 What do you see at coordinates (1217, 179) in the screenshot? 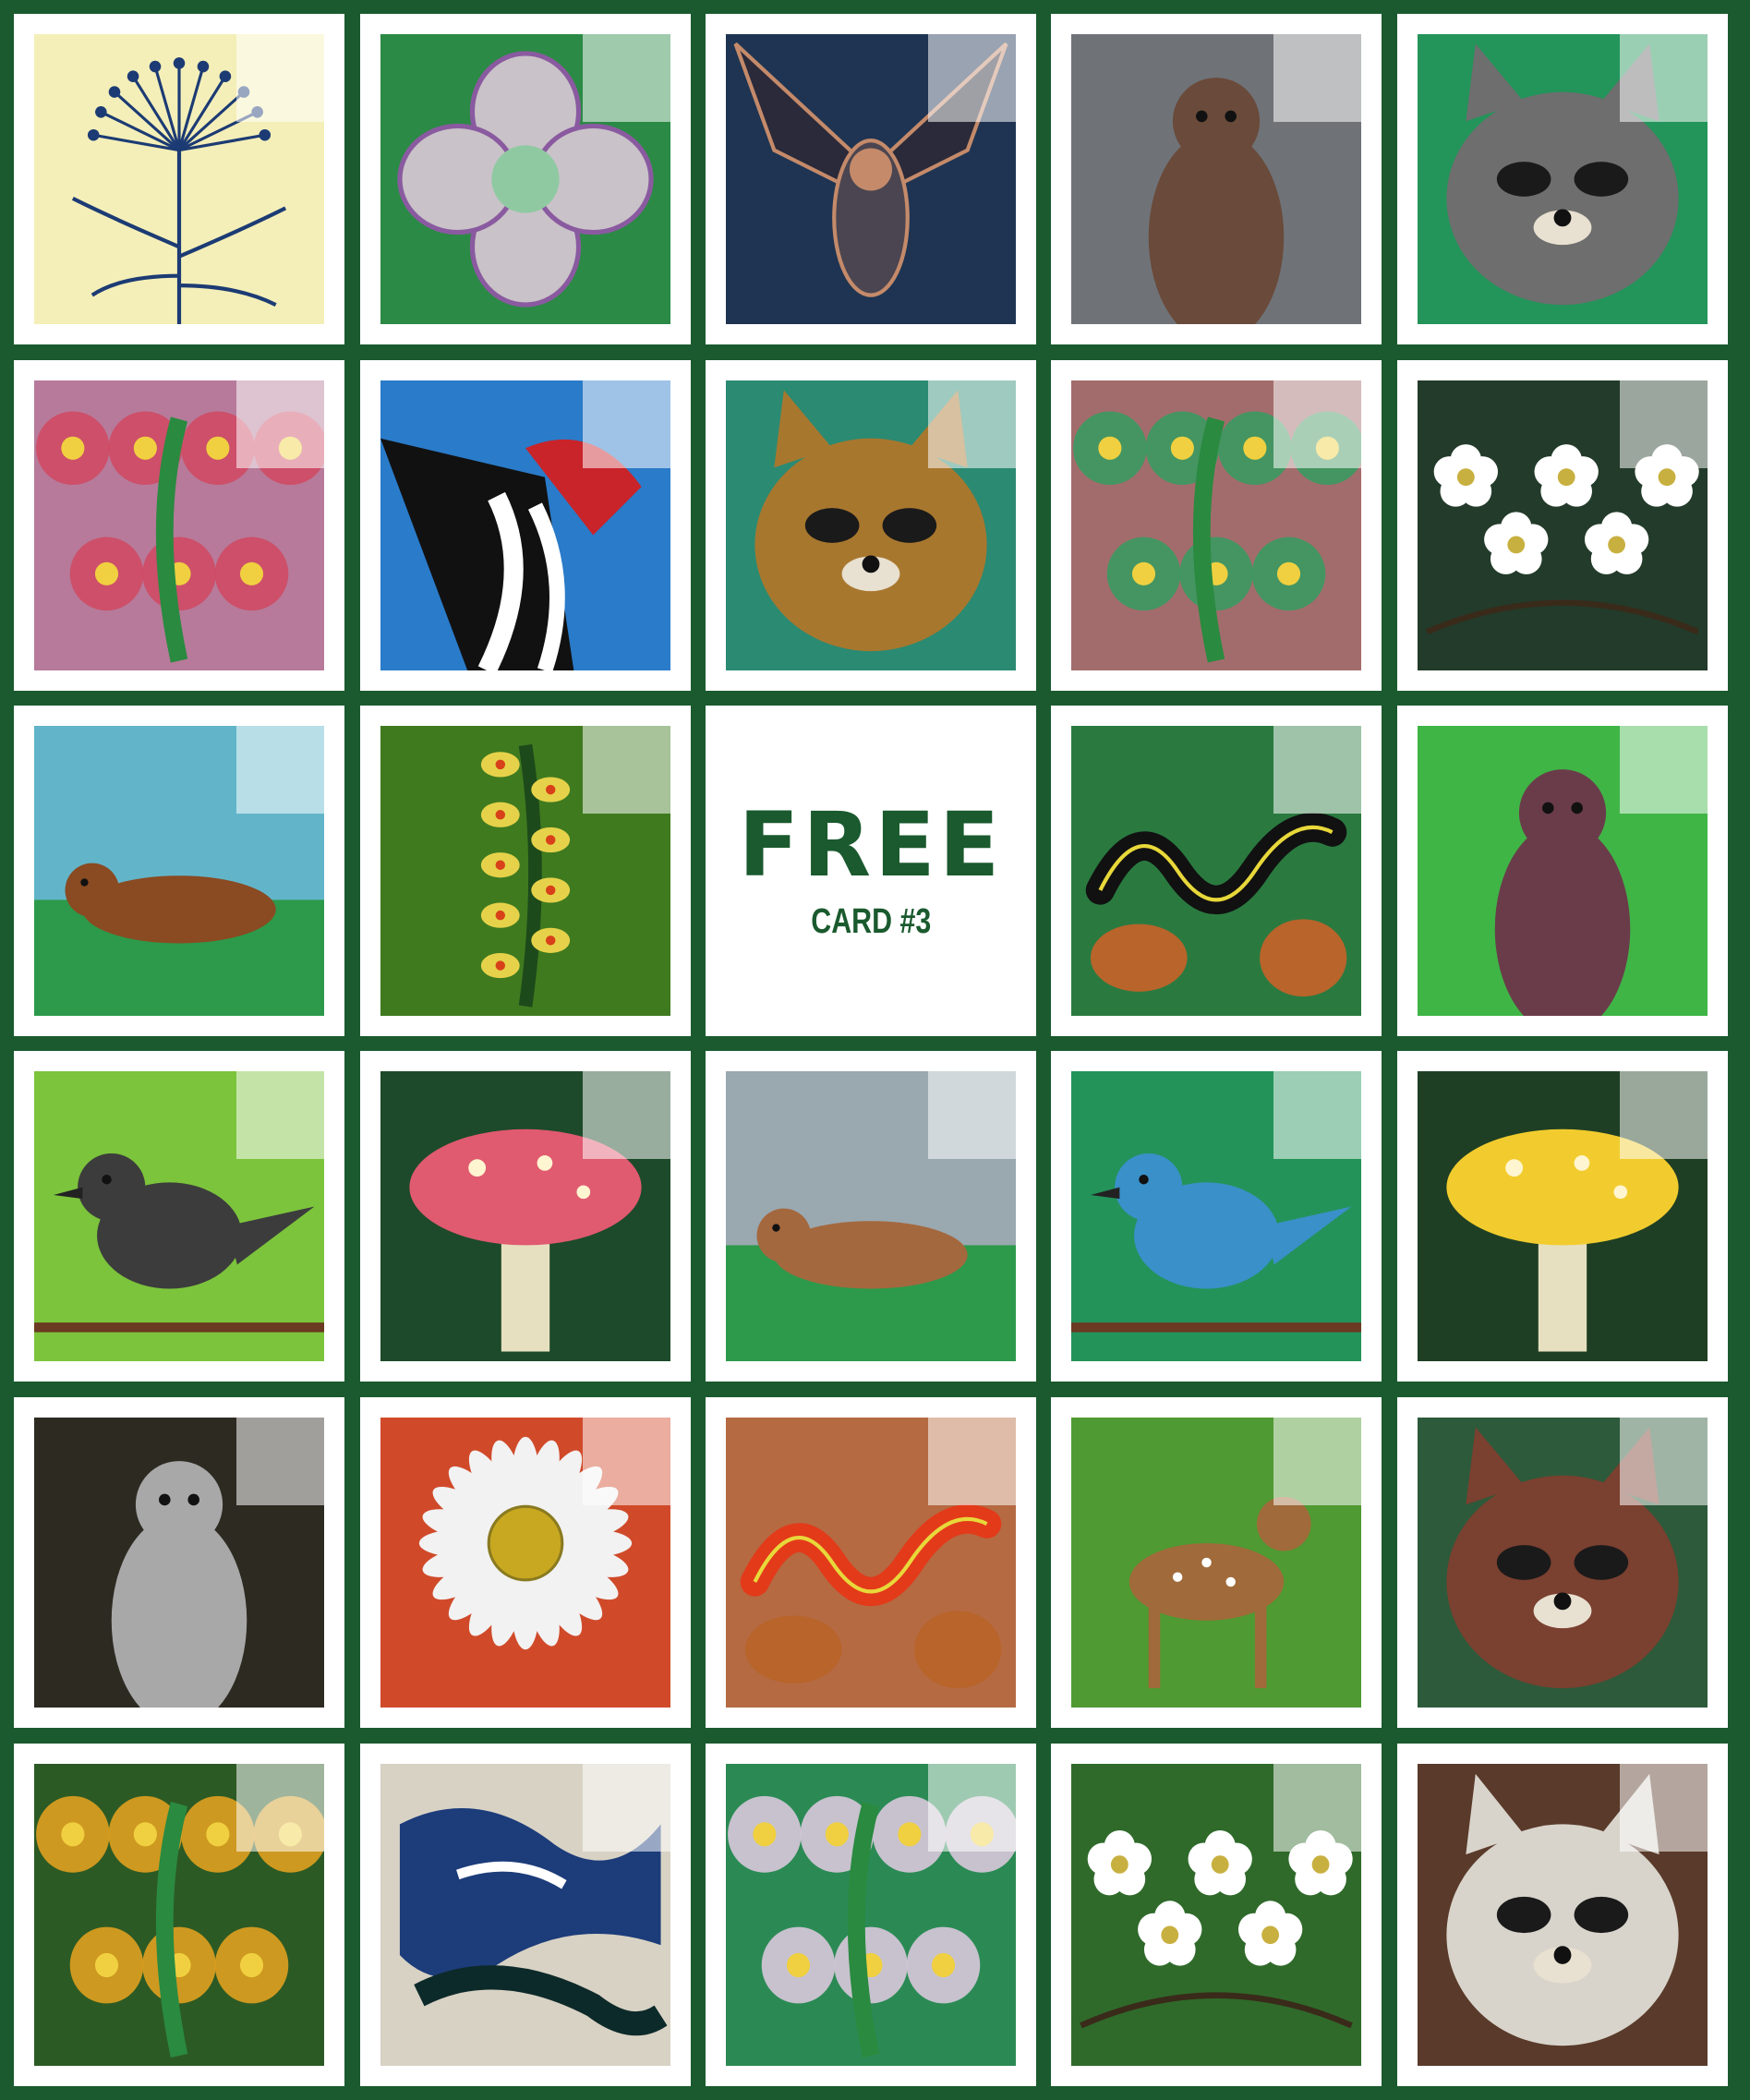
I see `bingo-tile-otter` at bounding box center [1217, 179].